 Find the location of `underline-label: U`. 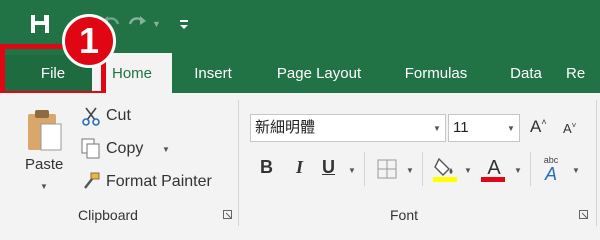

underline-label: U is located at coordinates (328, 167).